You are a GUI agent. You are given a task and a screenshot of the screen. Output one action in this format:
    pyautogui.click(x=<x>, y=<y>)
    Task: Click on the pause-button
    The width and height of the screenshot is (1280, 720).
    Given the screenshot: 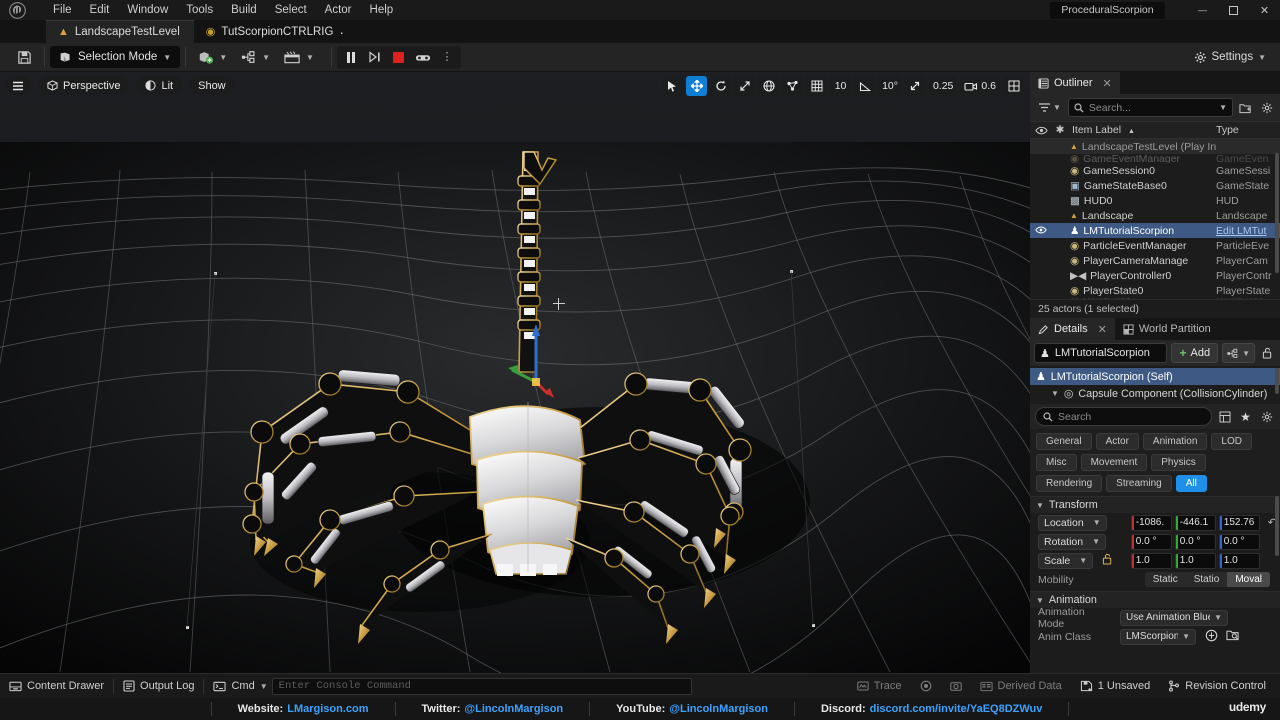 What is the action you would take?
    pyautogui.click(x=351, y=57)
    